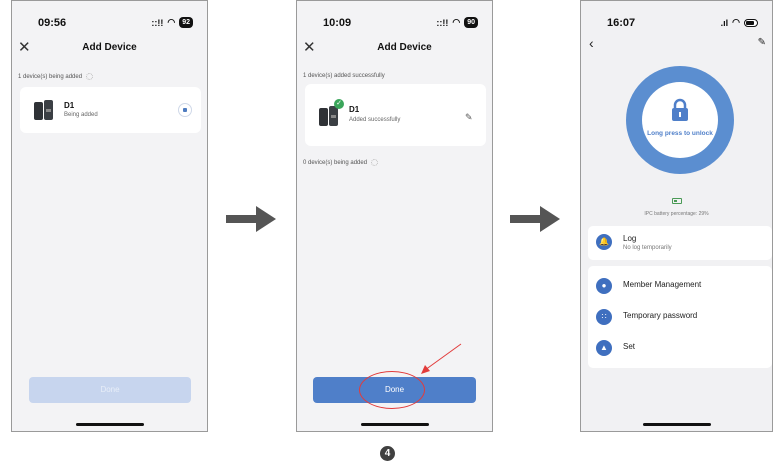 The image size is (773, 465). Describe the element at coordinates (604, 317) in the screenshot. I see `keypad-icon: ∷` at that location.